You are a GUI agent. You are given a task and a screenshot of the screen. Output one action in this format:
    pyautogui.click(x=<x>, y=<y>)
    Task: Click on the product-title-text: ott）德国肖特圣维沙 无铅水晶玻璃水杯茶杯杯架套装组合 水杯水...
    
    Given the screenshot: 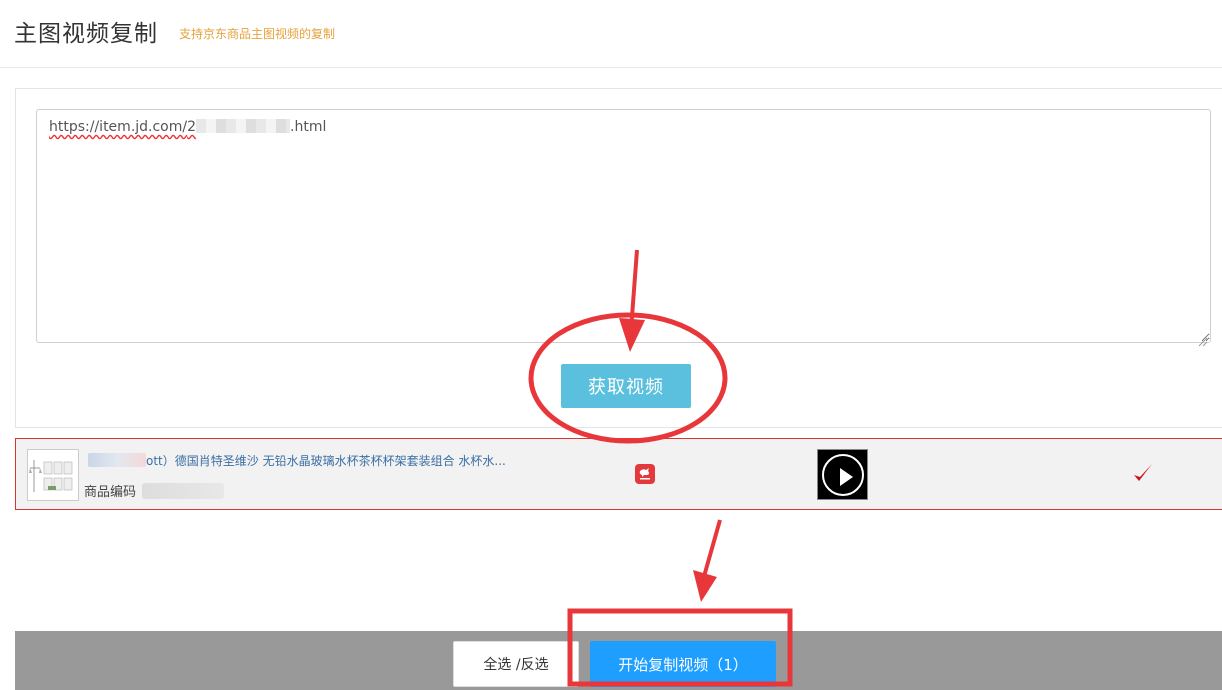 What is the action you would take?
    pyautogui.click(x=326, y=461)
    